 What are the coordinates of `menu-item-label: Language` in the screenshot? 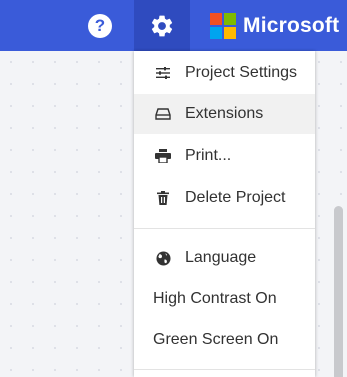 It's located at (221, 257).